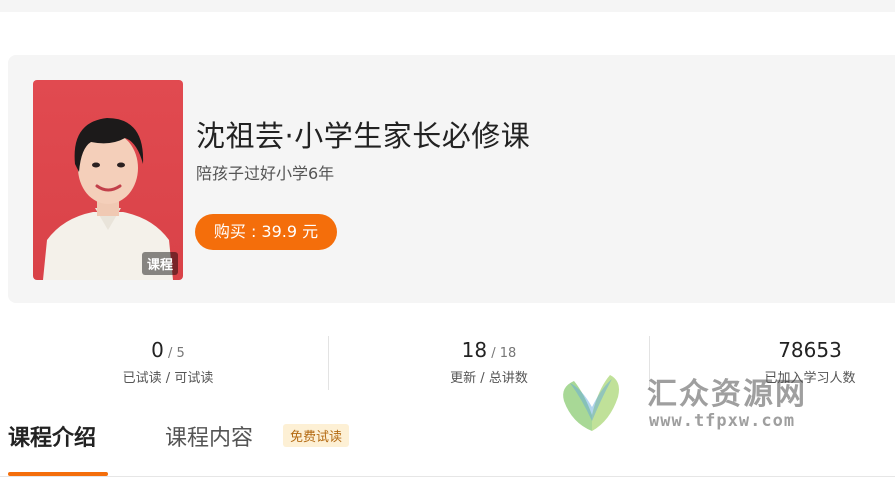 This screenshot has height=478, width=895. I want to click on course-cover: 课程, so click(108, 180).